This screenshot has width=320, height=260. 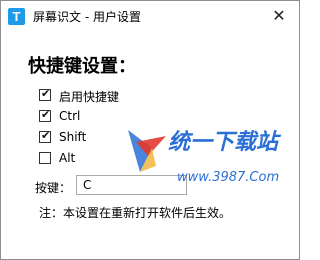 I want to click on checkbox-box, so click(x=45, y=158).